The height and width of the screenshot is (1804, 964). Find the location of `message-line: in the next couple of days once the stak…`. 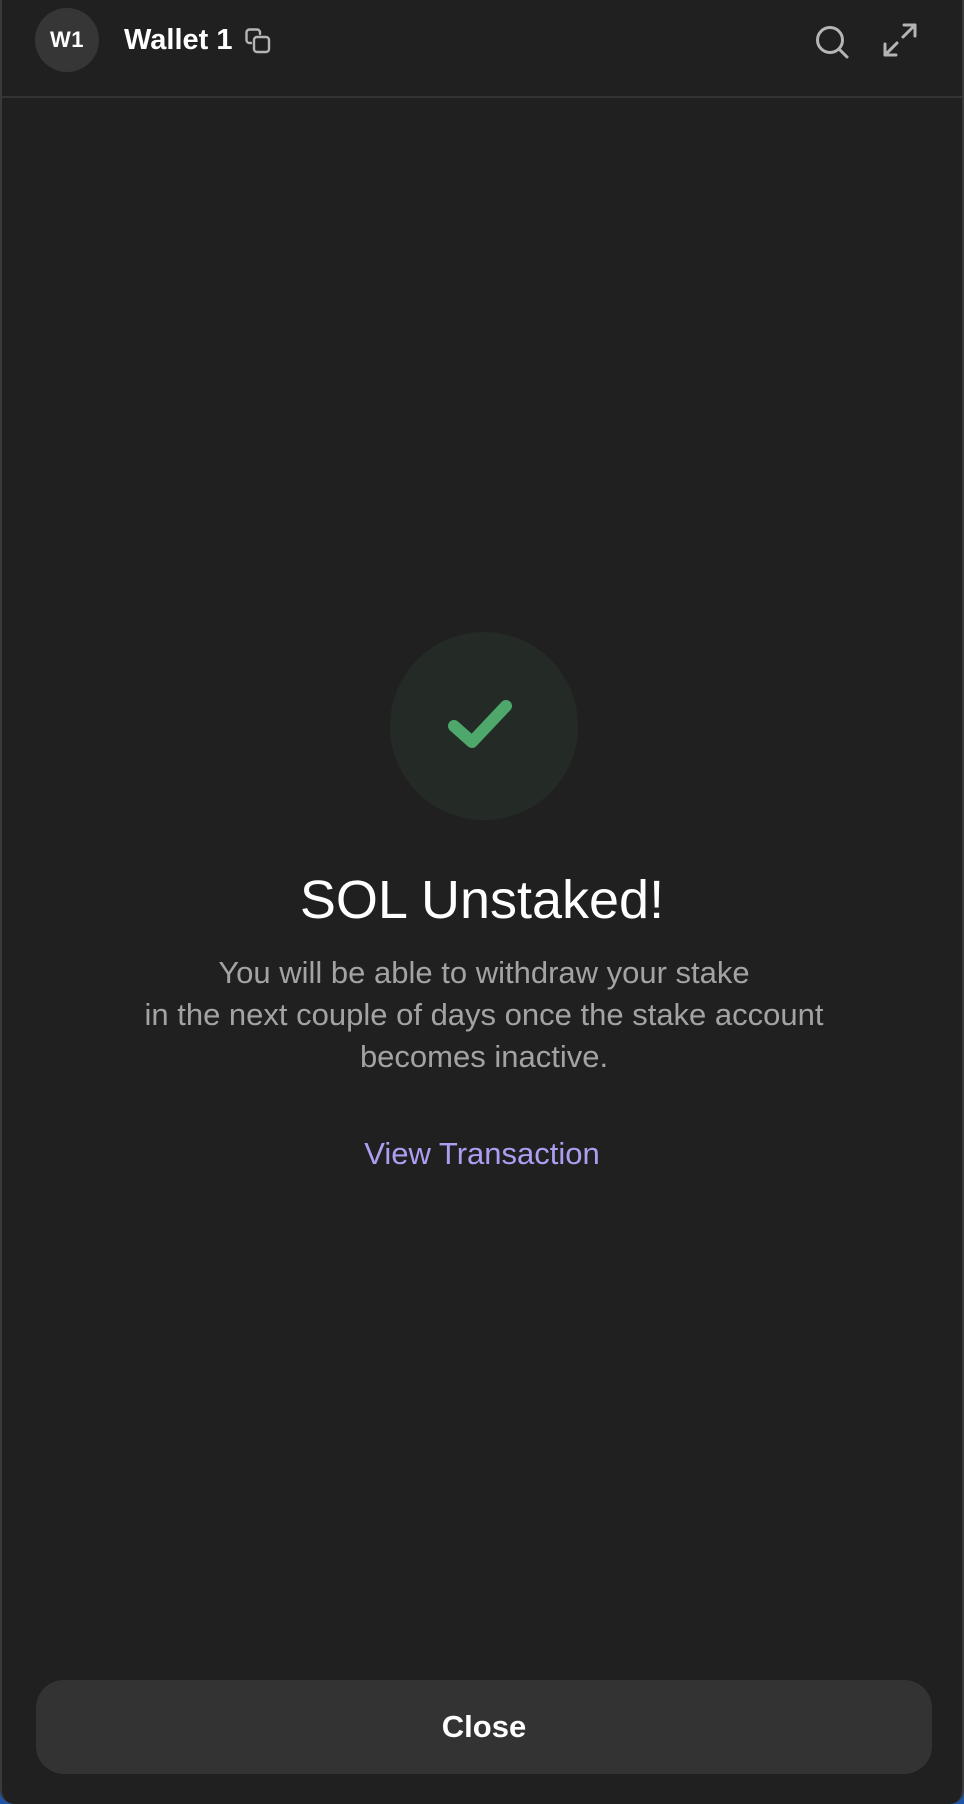

message-line: in the next couple of days once the stak… is located at coordinates (484, 1014).